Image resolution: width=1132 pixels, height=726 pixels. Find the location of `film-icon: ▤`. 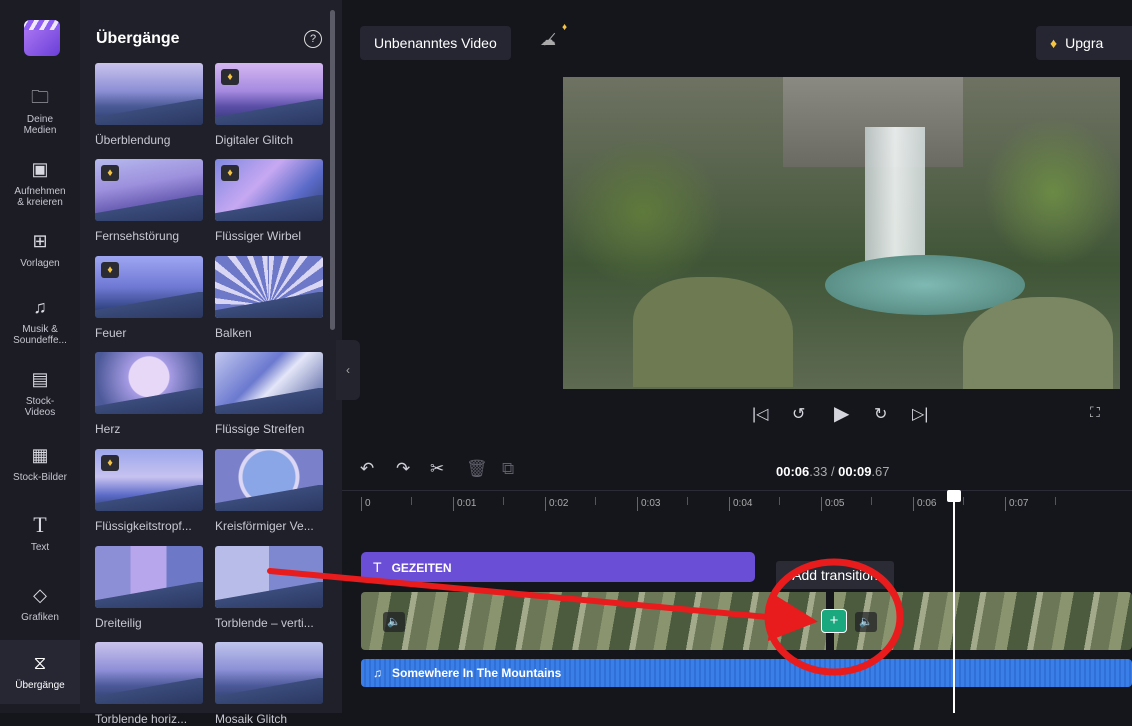

film-icon: ▤ is located at coordinates (40, 379).